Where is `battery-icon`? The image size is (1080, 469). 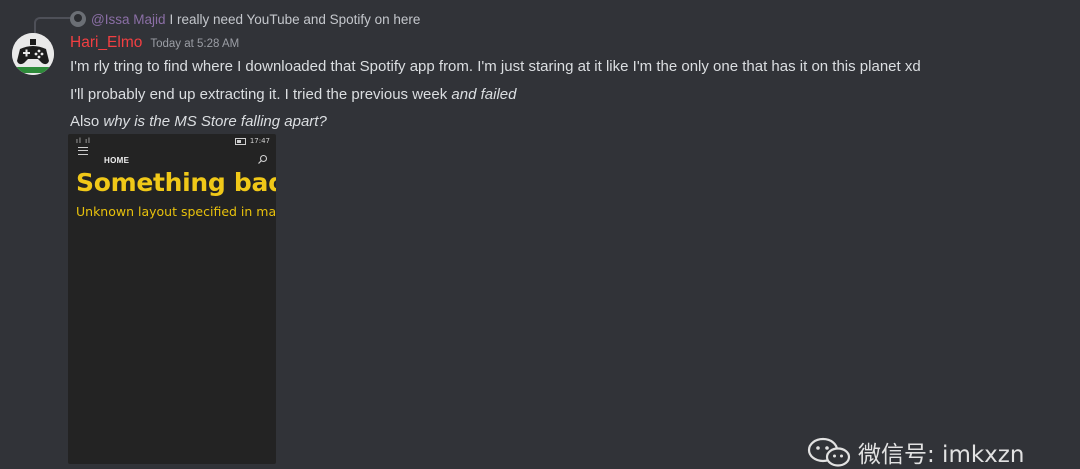 battery-icon is located at coordinates (240, 141).